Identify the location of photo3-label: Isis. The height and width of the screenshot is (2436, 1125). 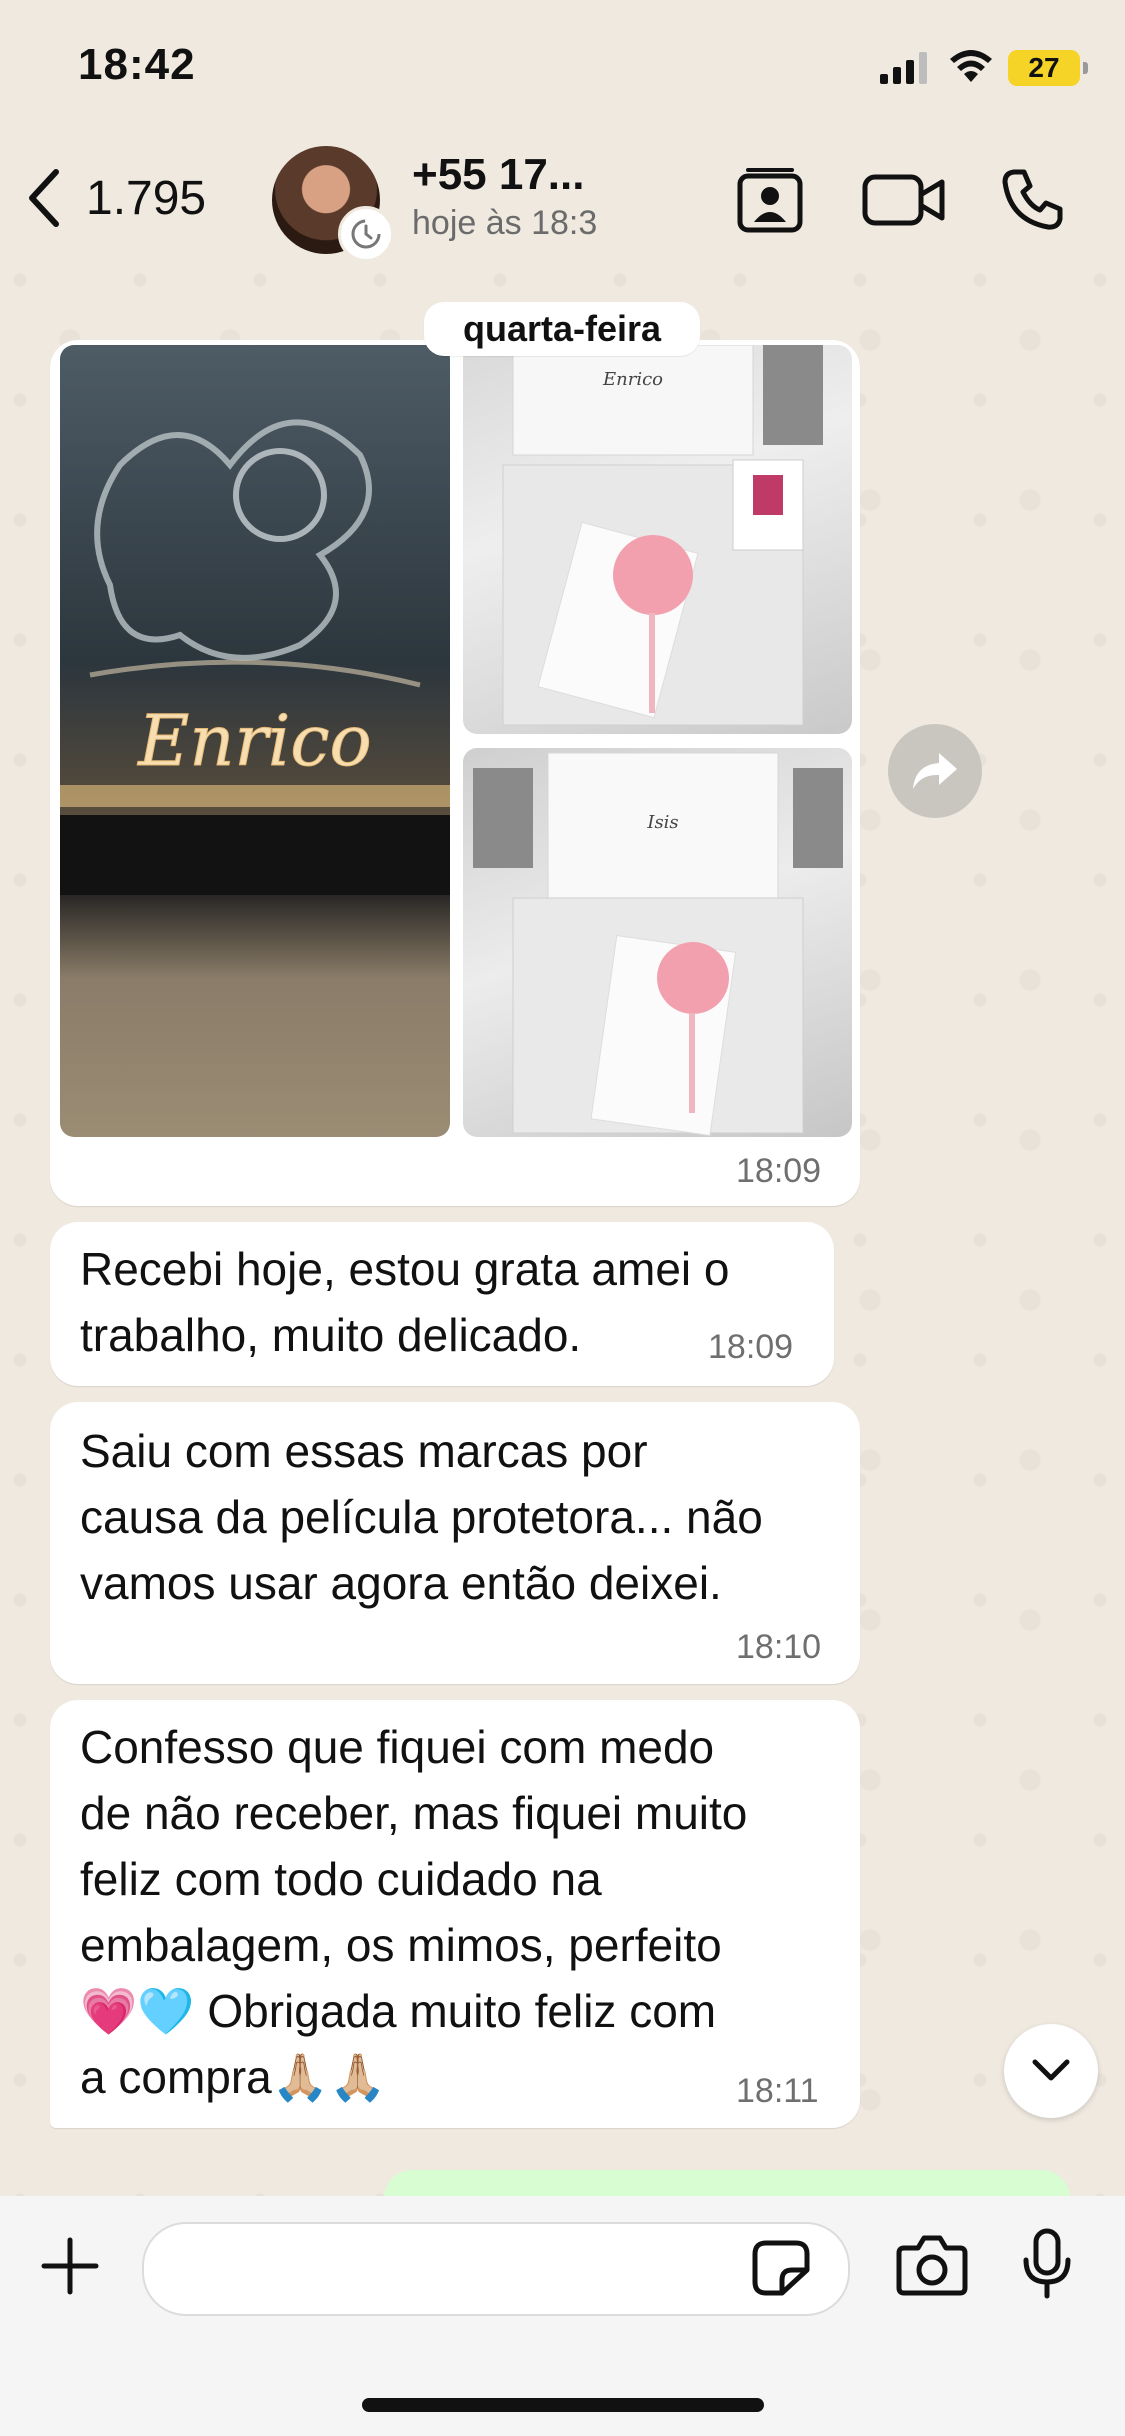
(662, 822).